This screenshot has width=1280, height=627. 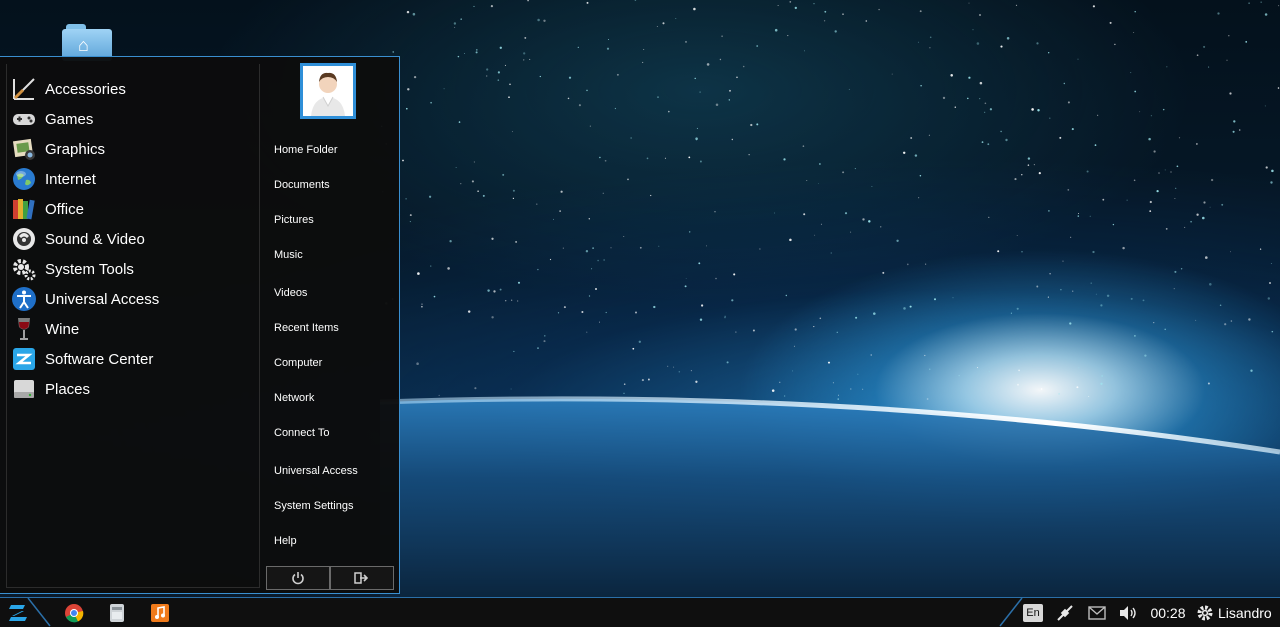 I want to click on file-manager-icon, so click(x=117, y=613).